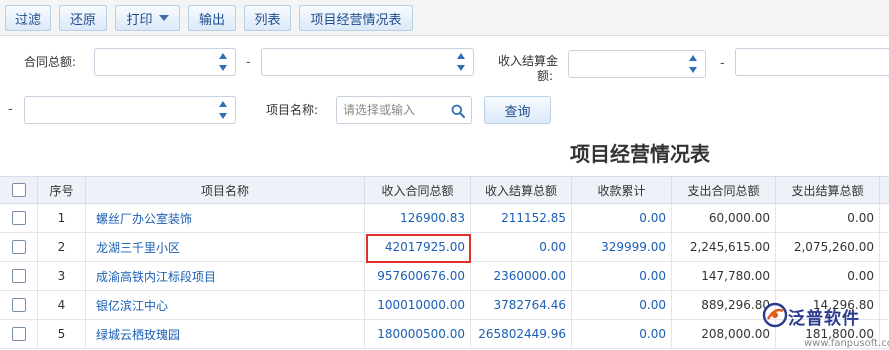 This screenshot has width=889, height=350. I want to click on column-header: 支出结算总额, so click(828, 190).